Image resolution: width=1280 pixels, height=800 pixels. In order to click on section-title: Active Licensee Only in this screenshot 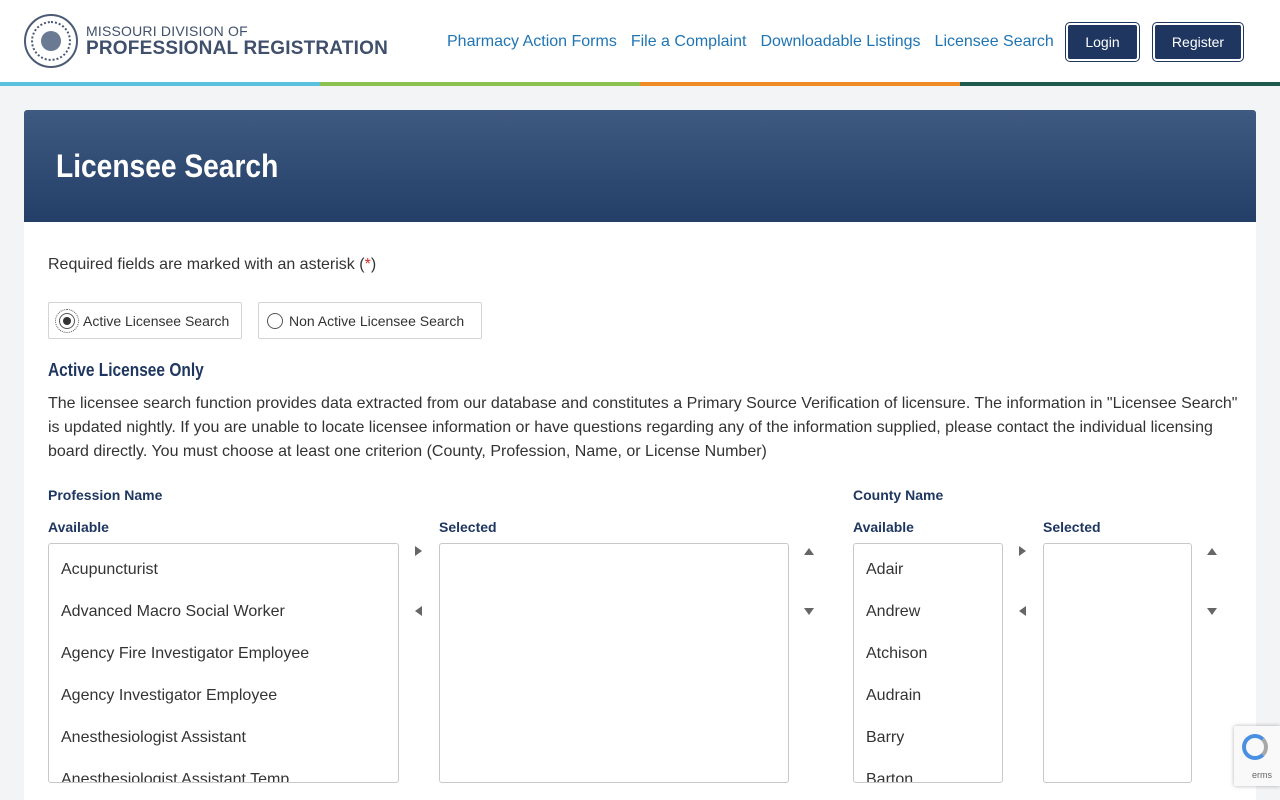, I will do `click(126, 370)`.